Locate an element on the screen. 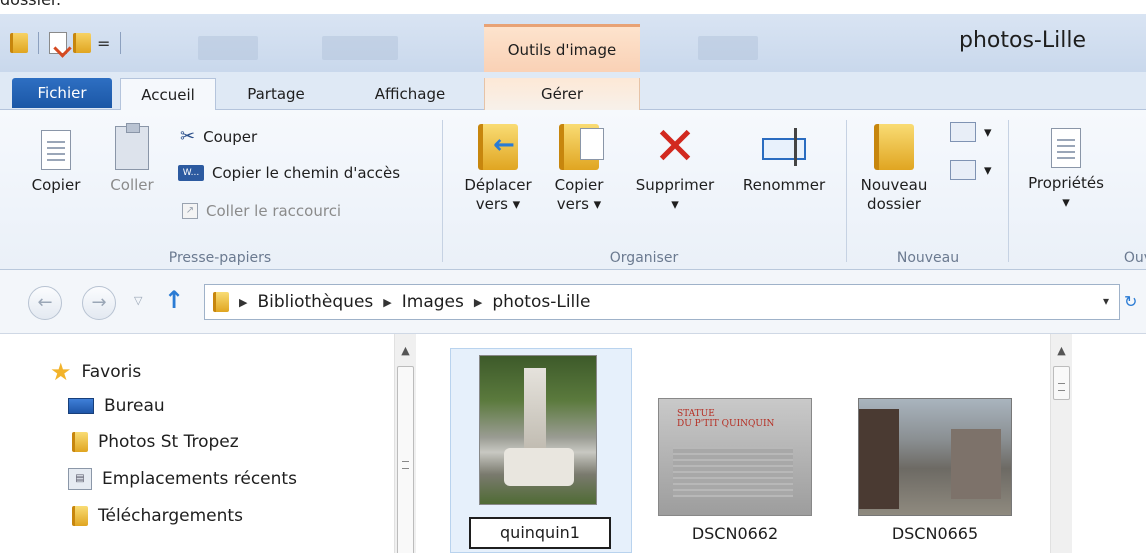 Image resolution: width=1146 pixels, height=553 pixels. nav-item-label: Téléchargements is located at coordinates (170, 516).